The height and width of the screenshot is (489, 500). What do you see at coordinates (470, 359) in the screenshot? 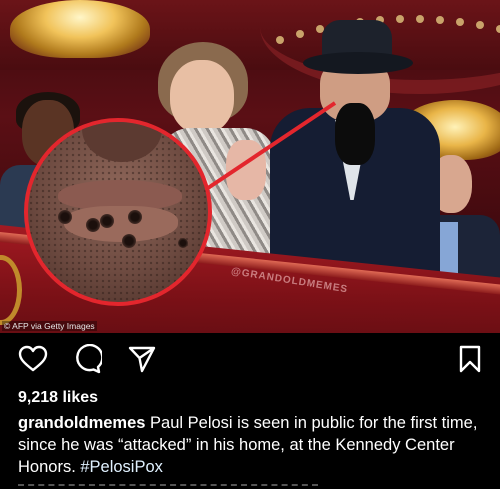
I see `bookmark-icon` at bounding box center [470, 359].